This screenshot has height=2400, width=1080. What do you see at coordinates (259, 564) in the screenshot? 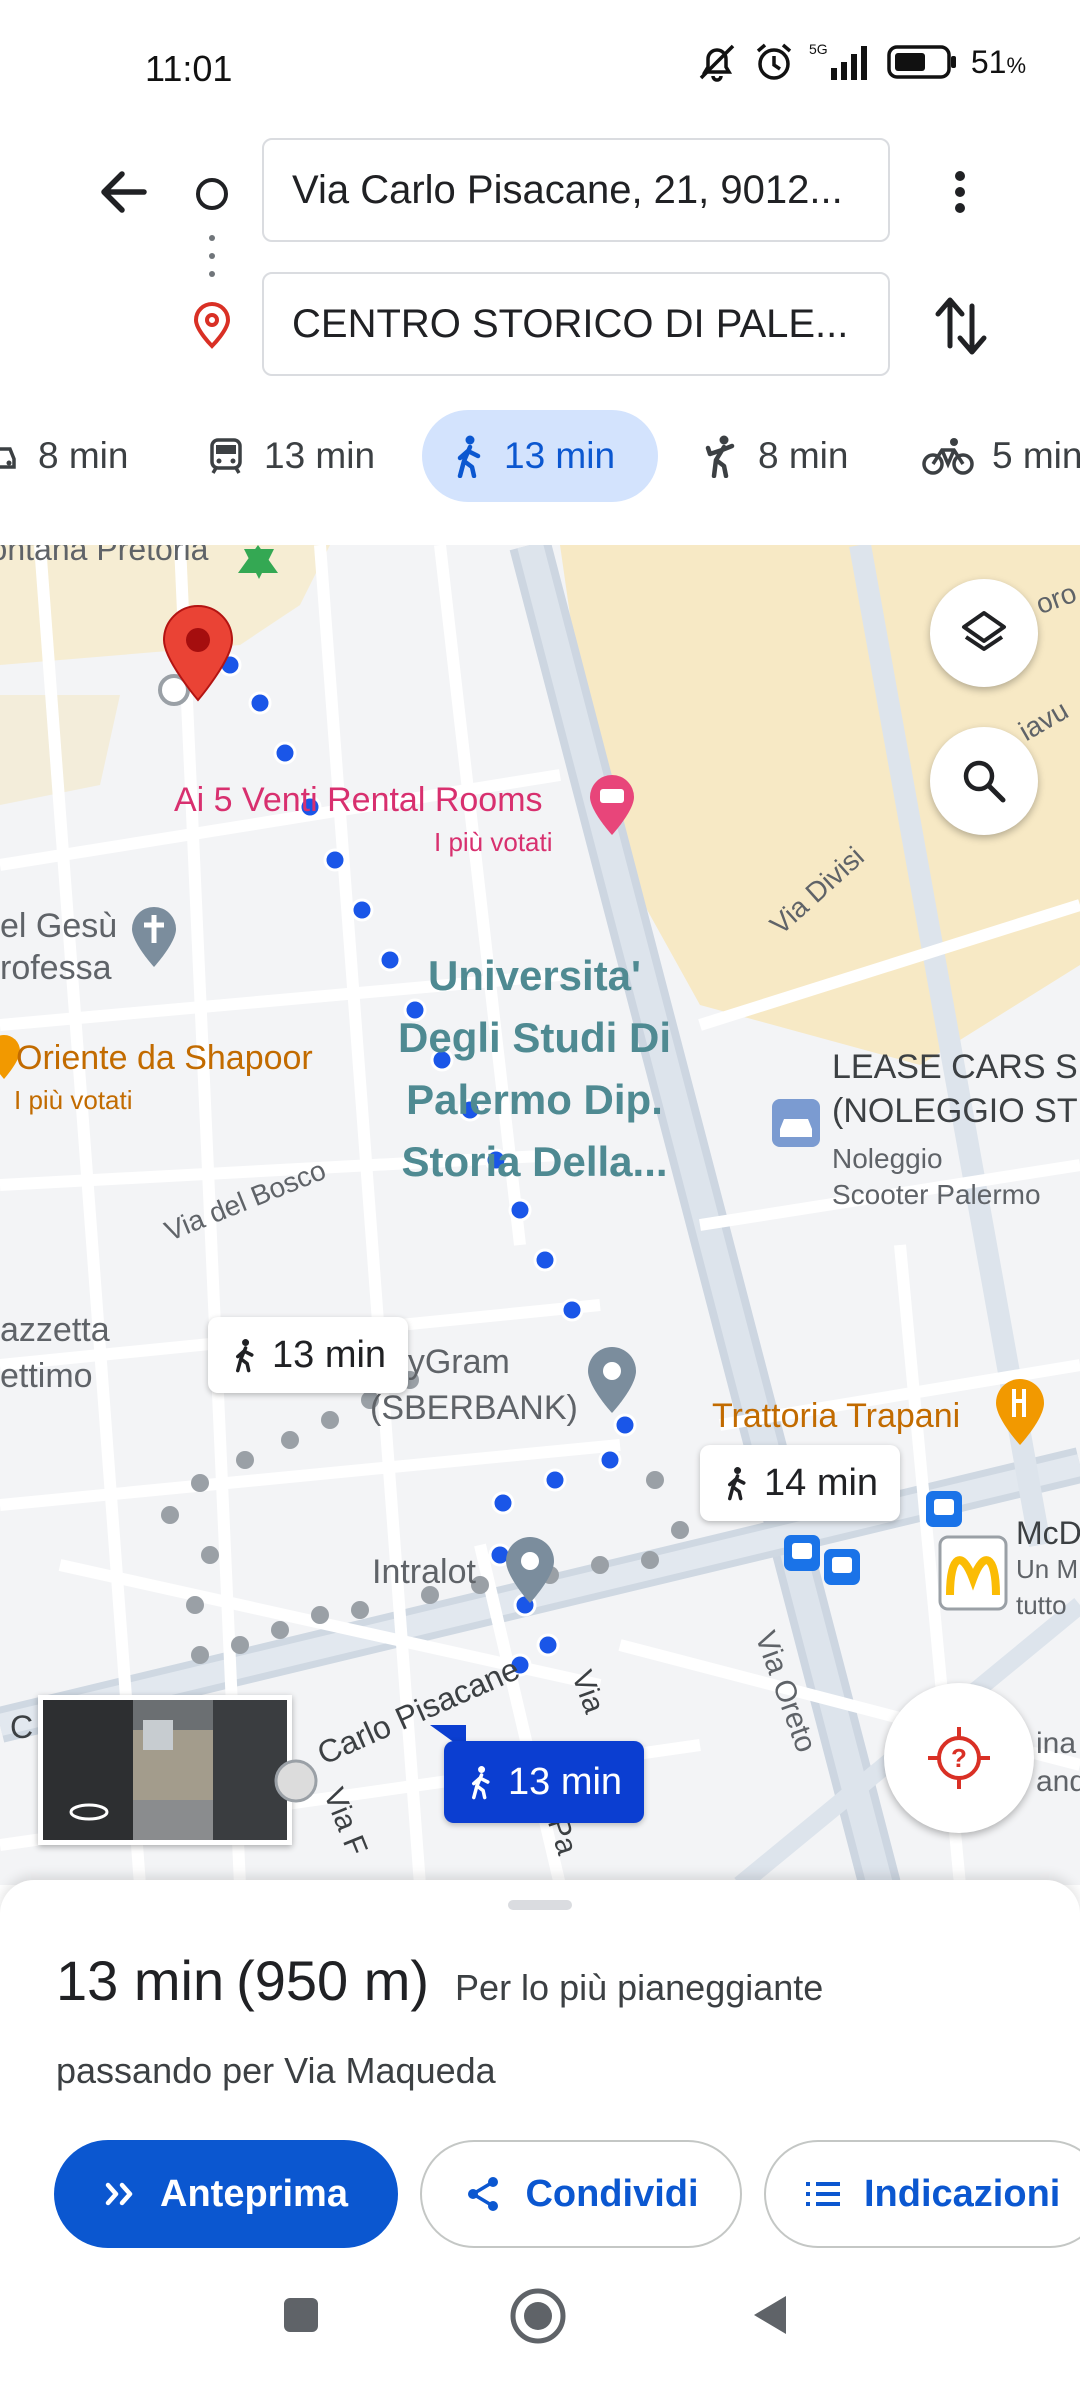
I see `pretoria-marker-icon` at bounding box center [259, 564].